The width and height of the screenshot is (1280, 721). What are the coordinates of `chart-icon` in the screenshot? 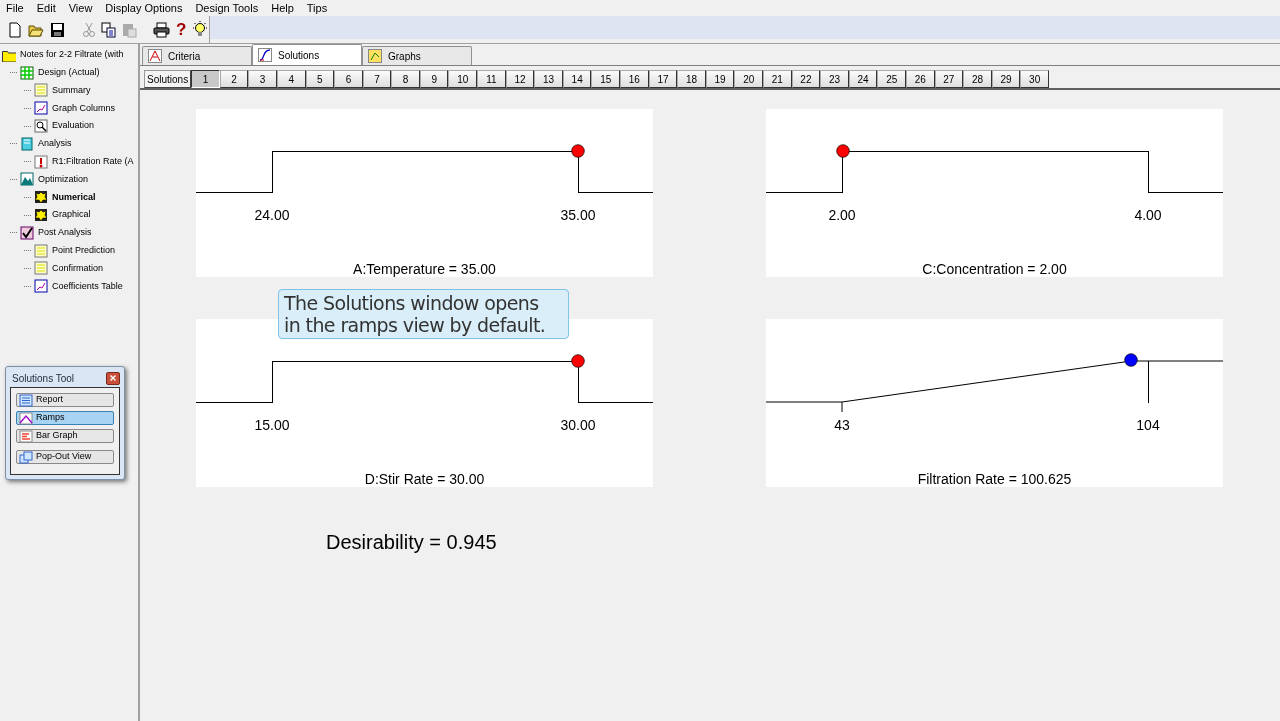 It's located at (375, 56).